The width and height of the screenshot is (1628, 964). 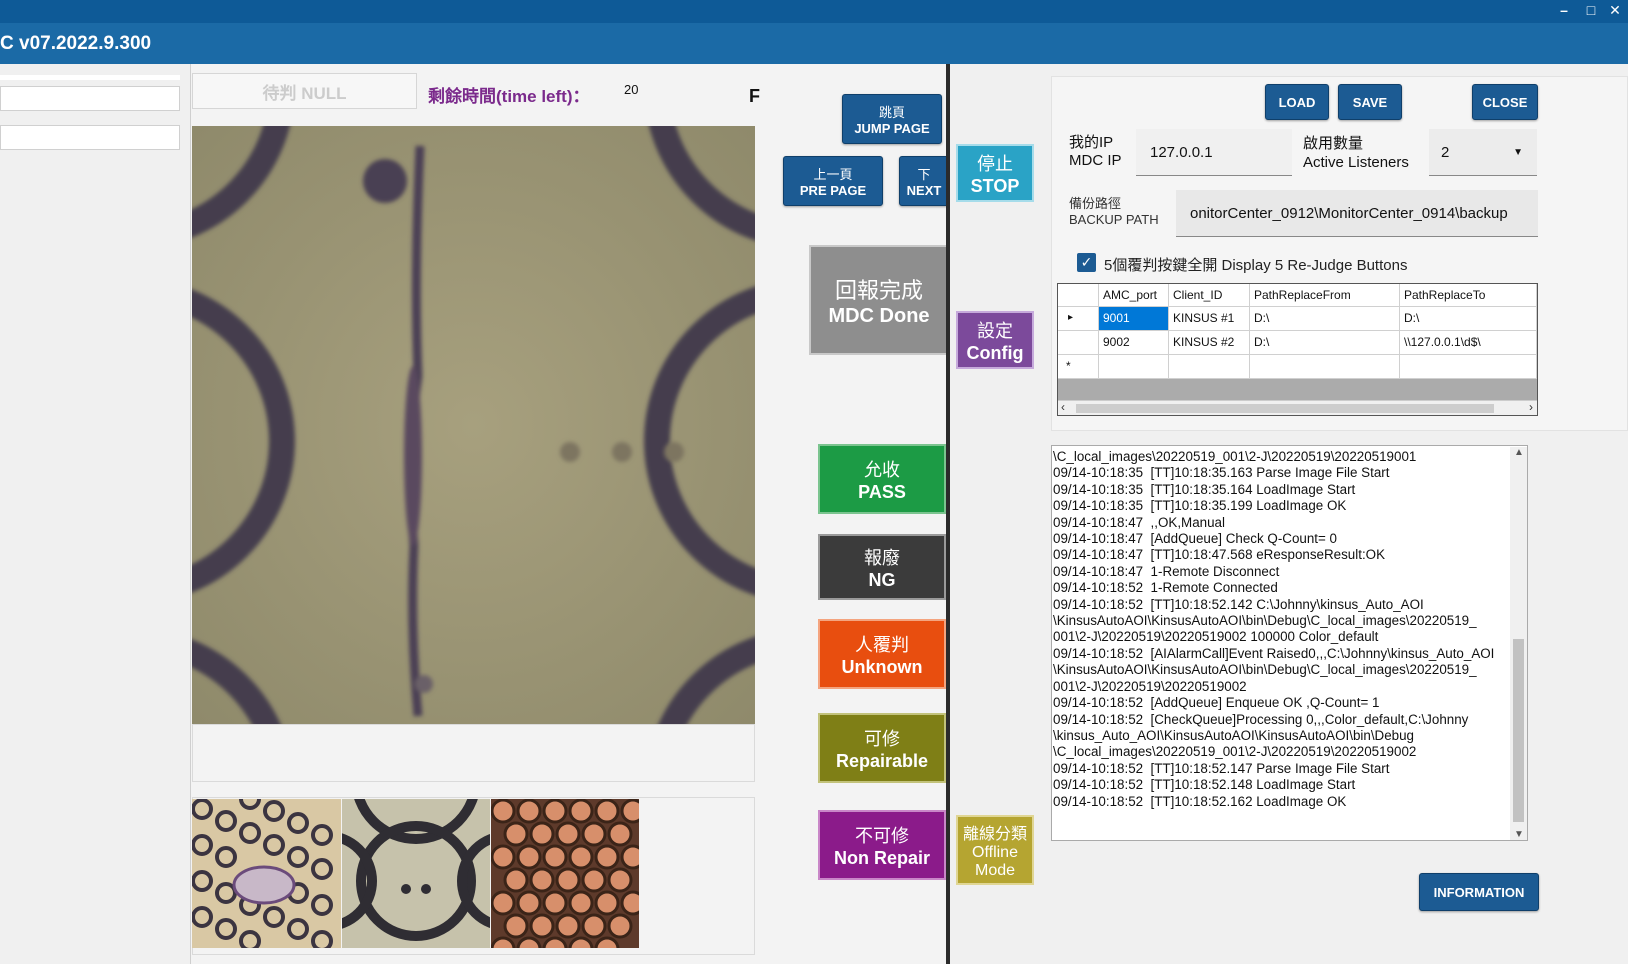 What do you see at coordinates (1095, 203) in the screenshot?
I see `backup-path-label-cn: 備份路徑` at bounding box center [1095, 203].